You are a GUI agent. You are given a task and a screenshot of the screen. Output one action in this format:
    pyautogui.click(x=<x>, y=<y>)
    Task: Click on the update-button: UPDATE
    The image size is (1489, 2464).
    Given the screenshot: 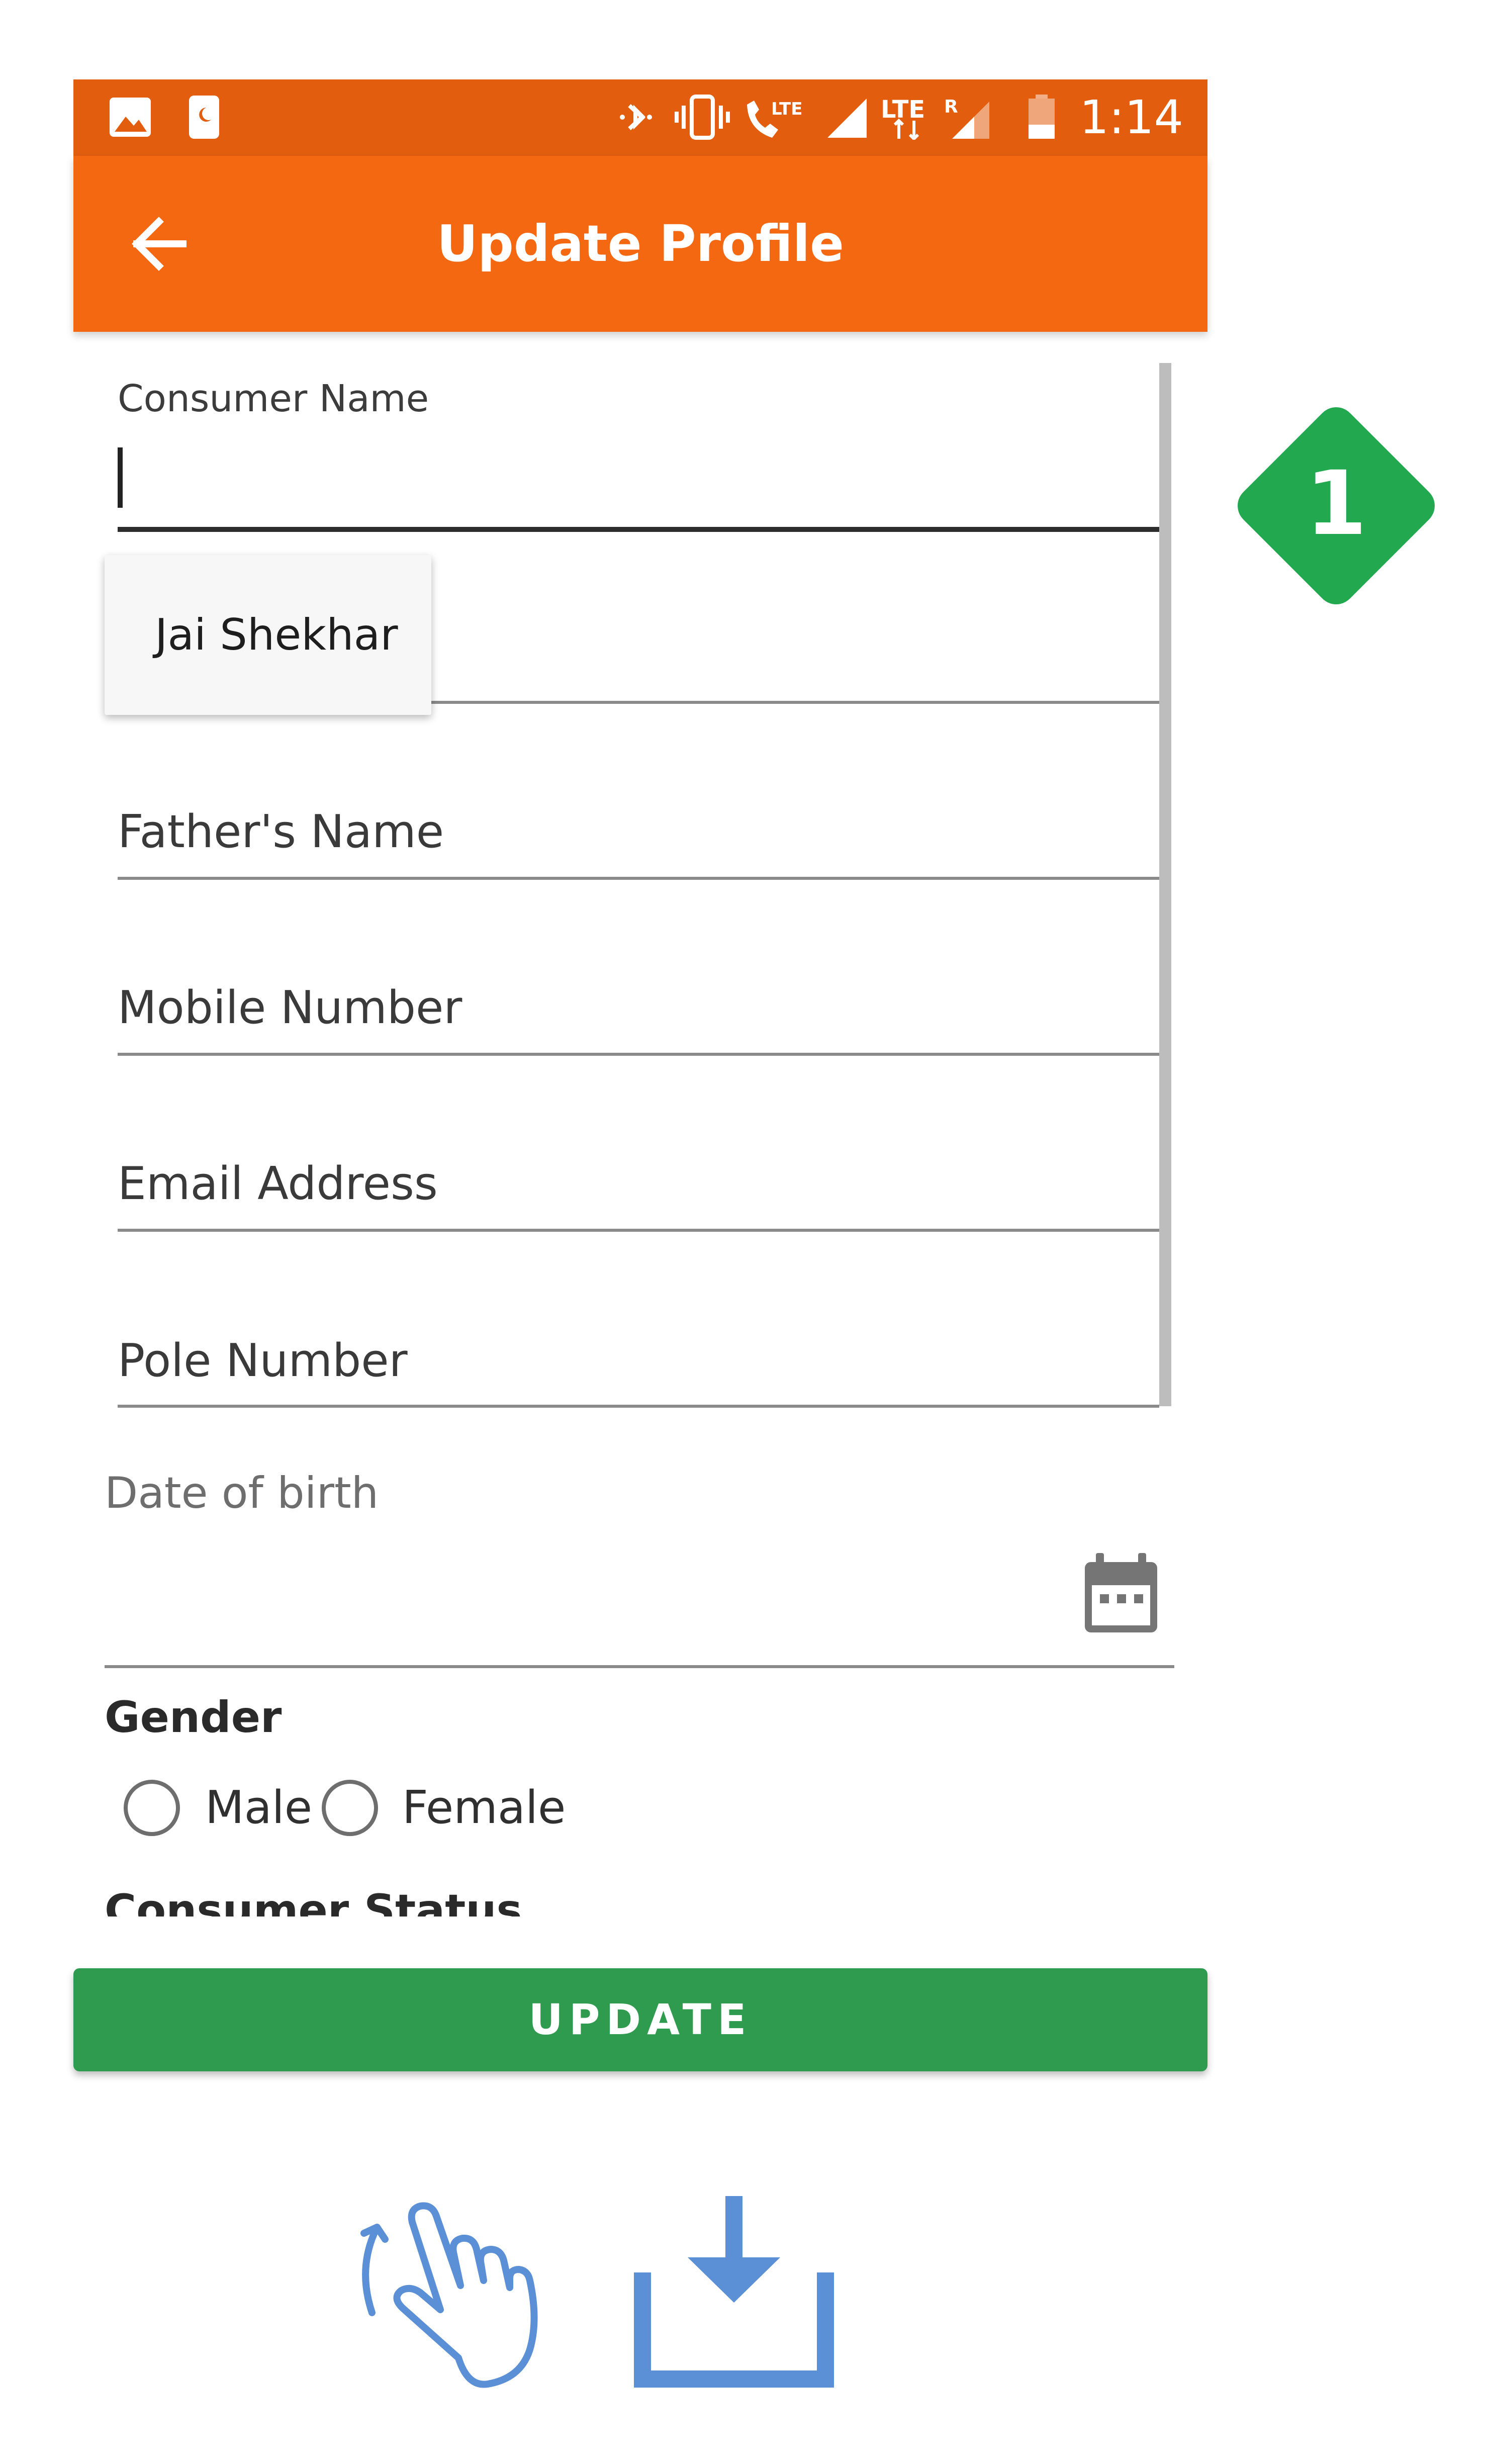 What is the action you would take?
    pyautogui.click(x=640, y=2020)
    